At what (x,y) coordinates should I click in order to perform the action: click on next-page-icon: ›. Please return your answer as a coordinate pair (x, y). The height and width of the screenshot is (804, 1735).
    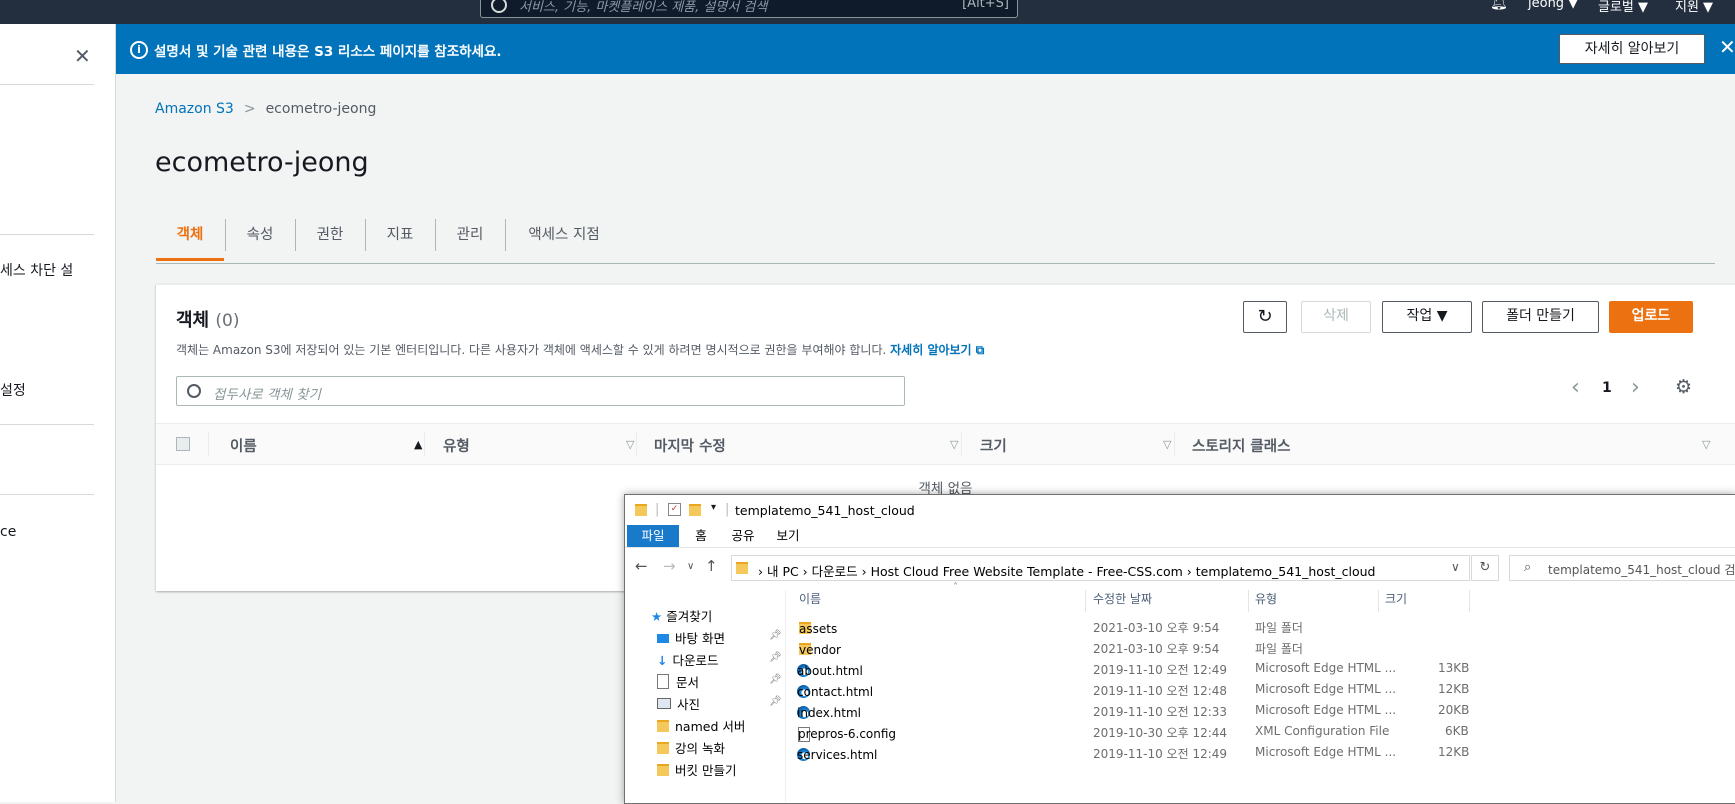
    Looking at the image, I should click on (1635, 387).